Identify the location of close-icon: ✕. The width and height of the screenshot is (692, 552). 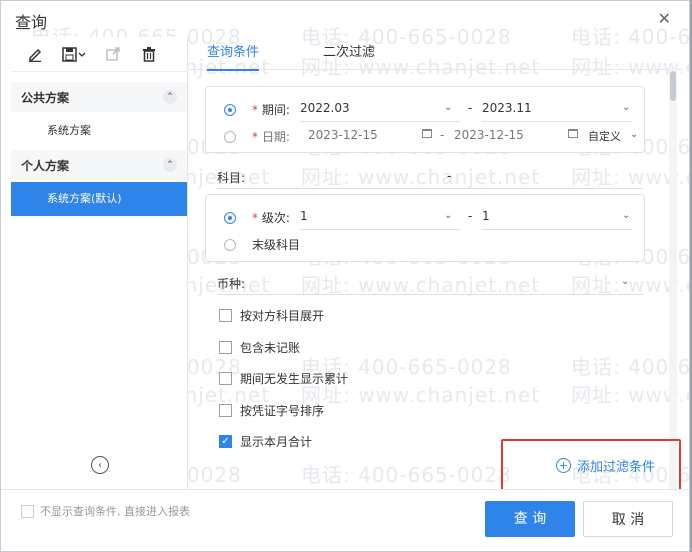
(664, 18).